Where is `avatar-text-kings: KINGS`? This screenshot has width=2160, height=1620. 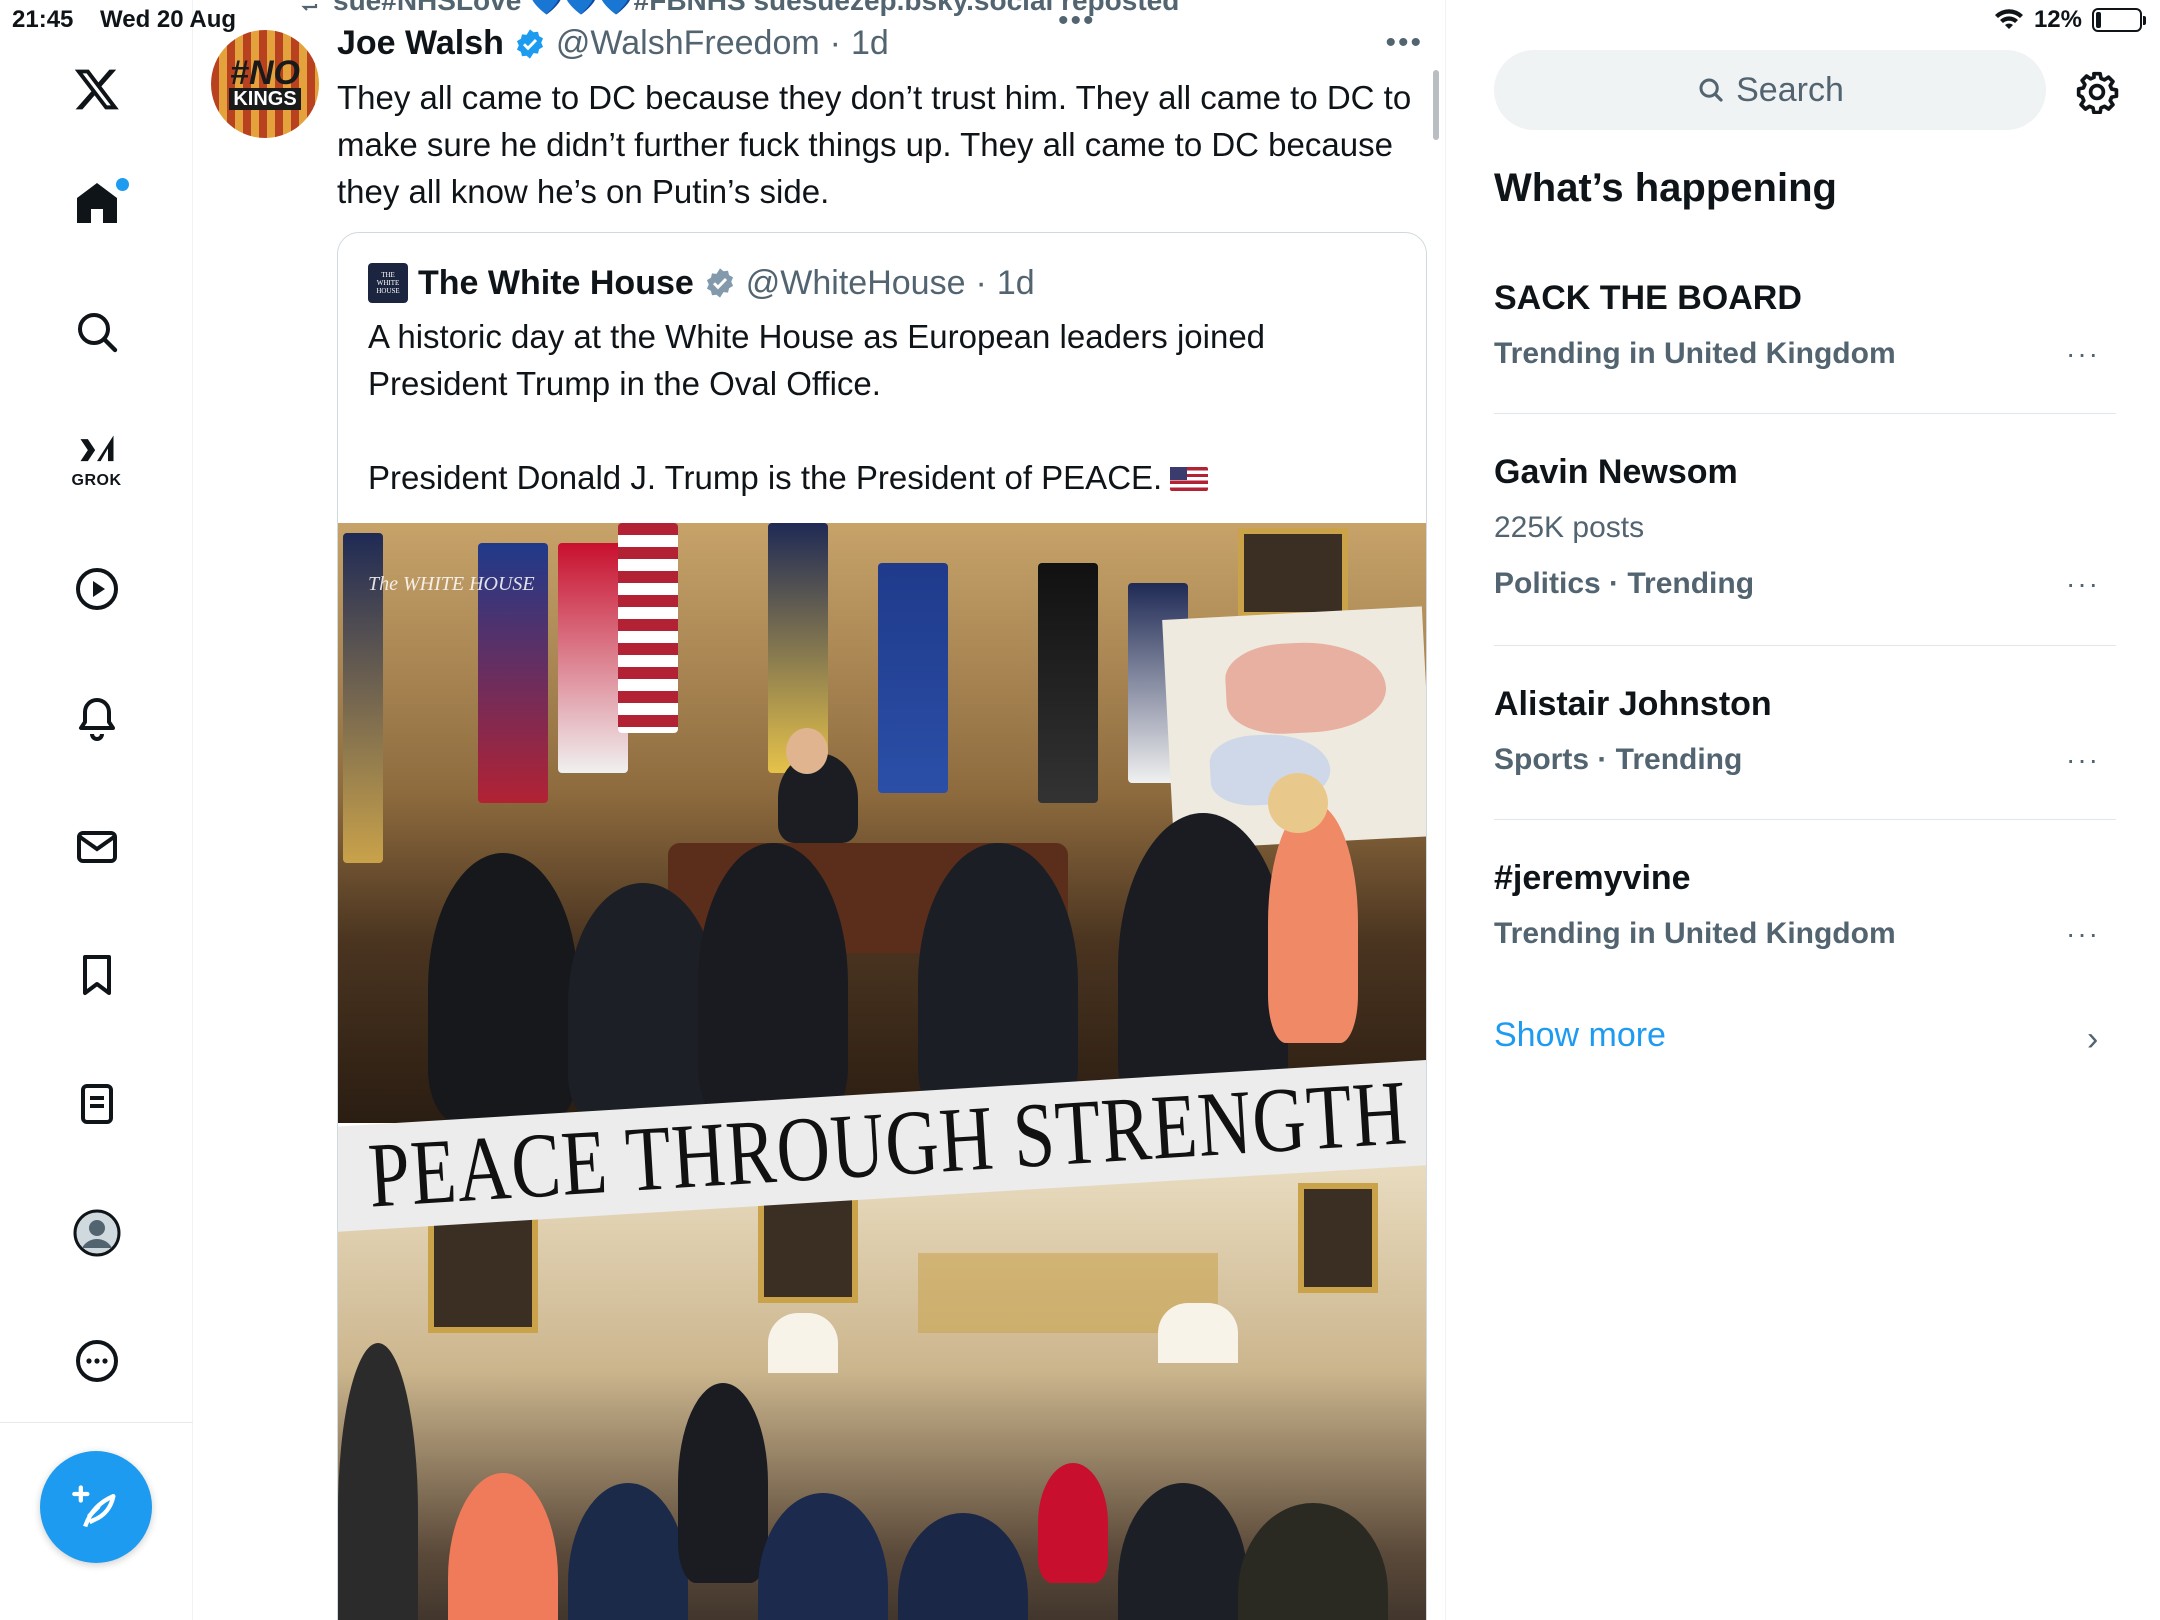 avatar-text-kings: KINGS is located at coordinates (265, 99).